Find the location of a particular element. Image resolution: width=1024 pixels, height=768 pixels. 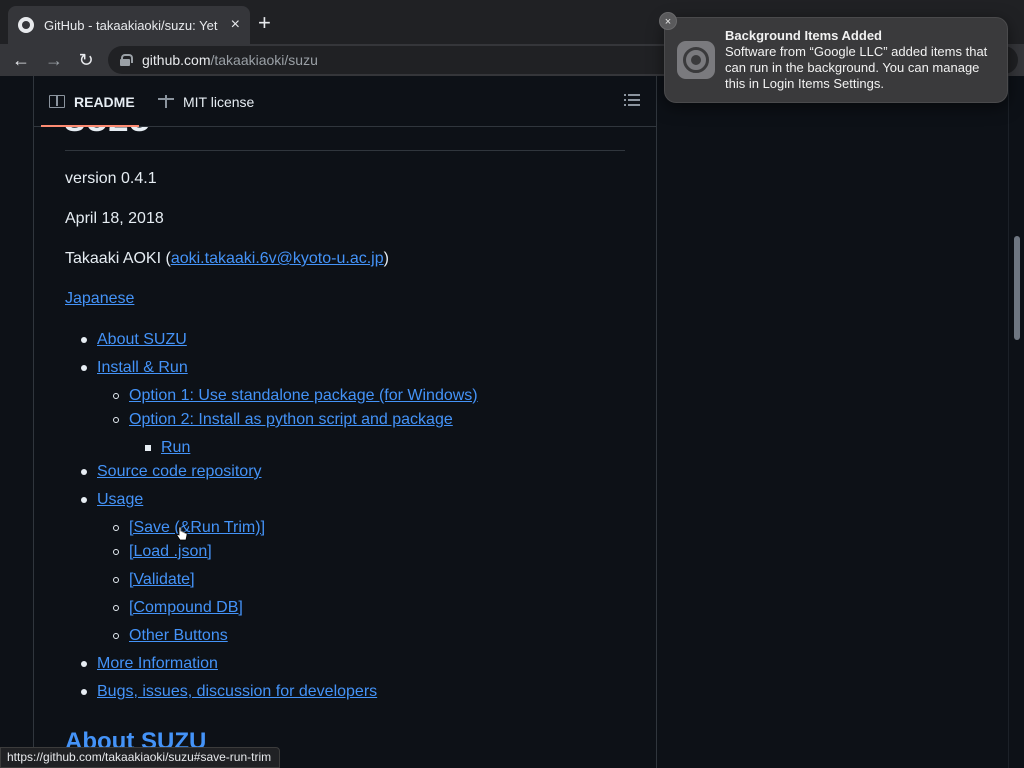

date-text: April 18, 2018 is located at coordinates (114, 218).